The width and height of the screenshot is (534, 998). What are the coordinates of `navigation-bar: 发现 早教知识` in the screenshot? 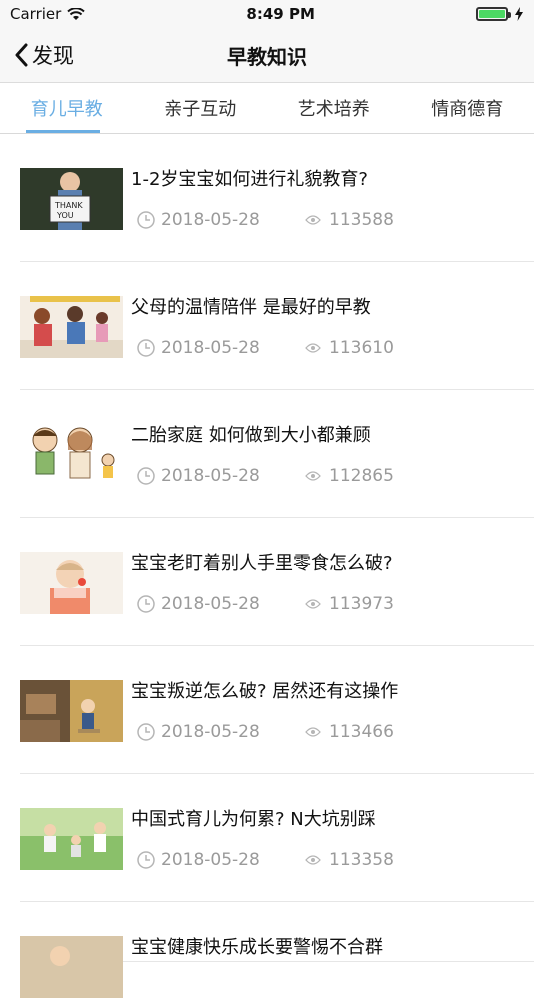 It's located at (267, 55).